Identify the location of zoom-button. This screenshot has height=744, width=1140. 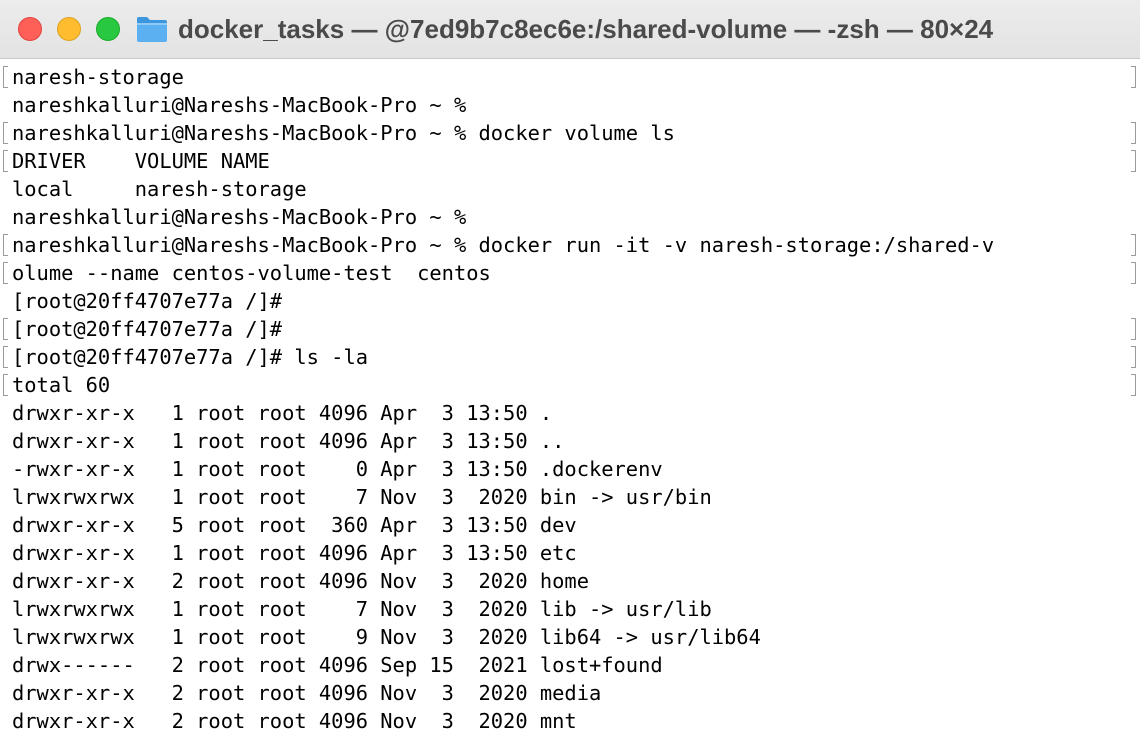
(108, 29).